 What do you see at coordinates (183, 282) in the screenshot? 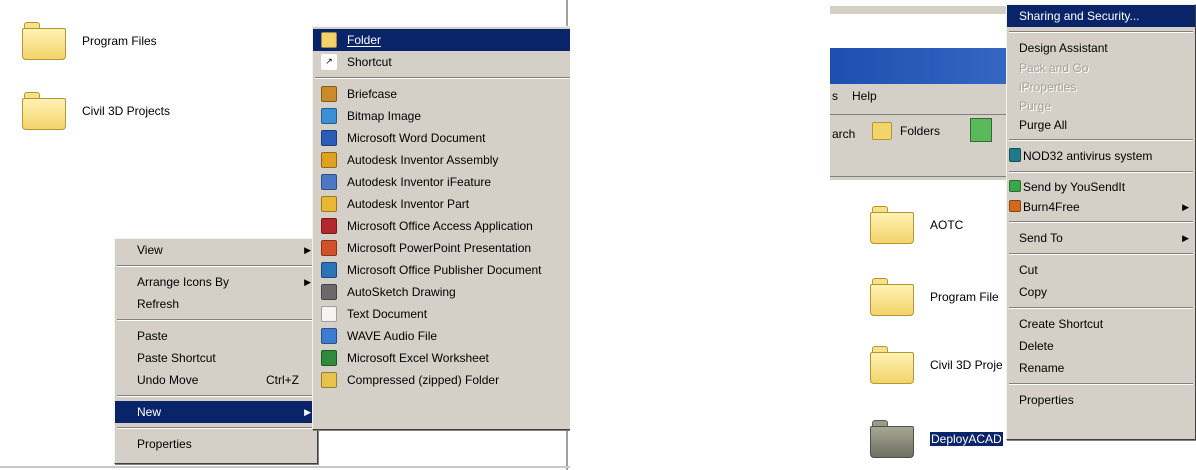
I see `menu-item-label: Arrange Icons By` at bounding box center [183, 282].